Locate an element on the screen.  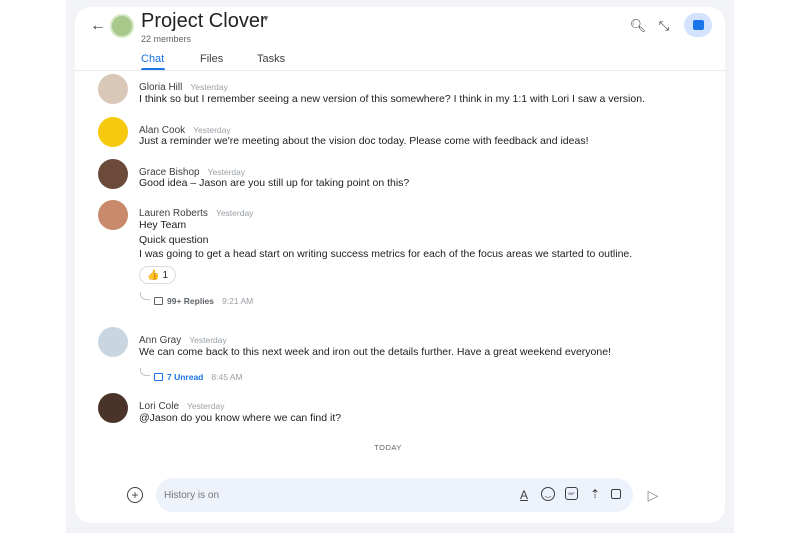
message-text: Quick question is located at coordinates (174, 240).